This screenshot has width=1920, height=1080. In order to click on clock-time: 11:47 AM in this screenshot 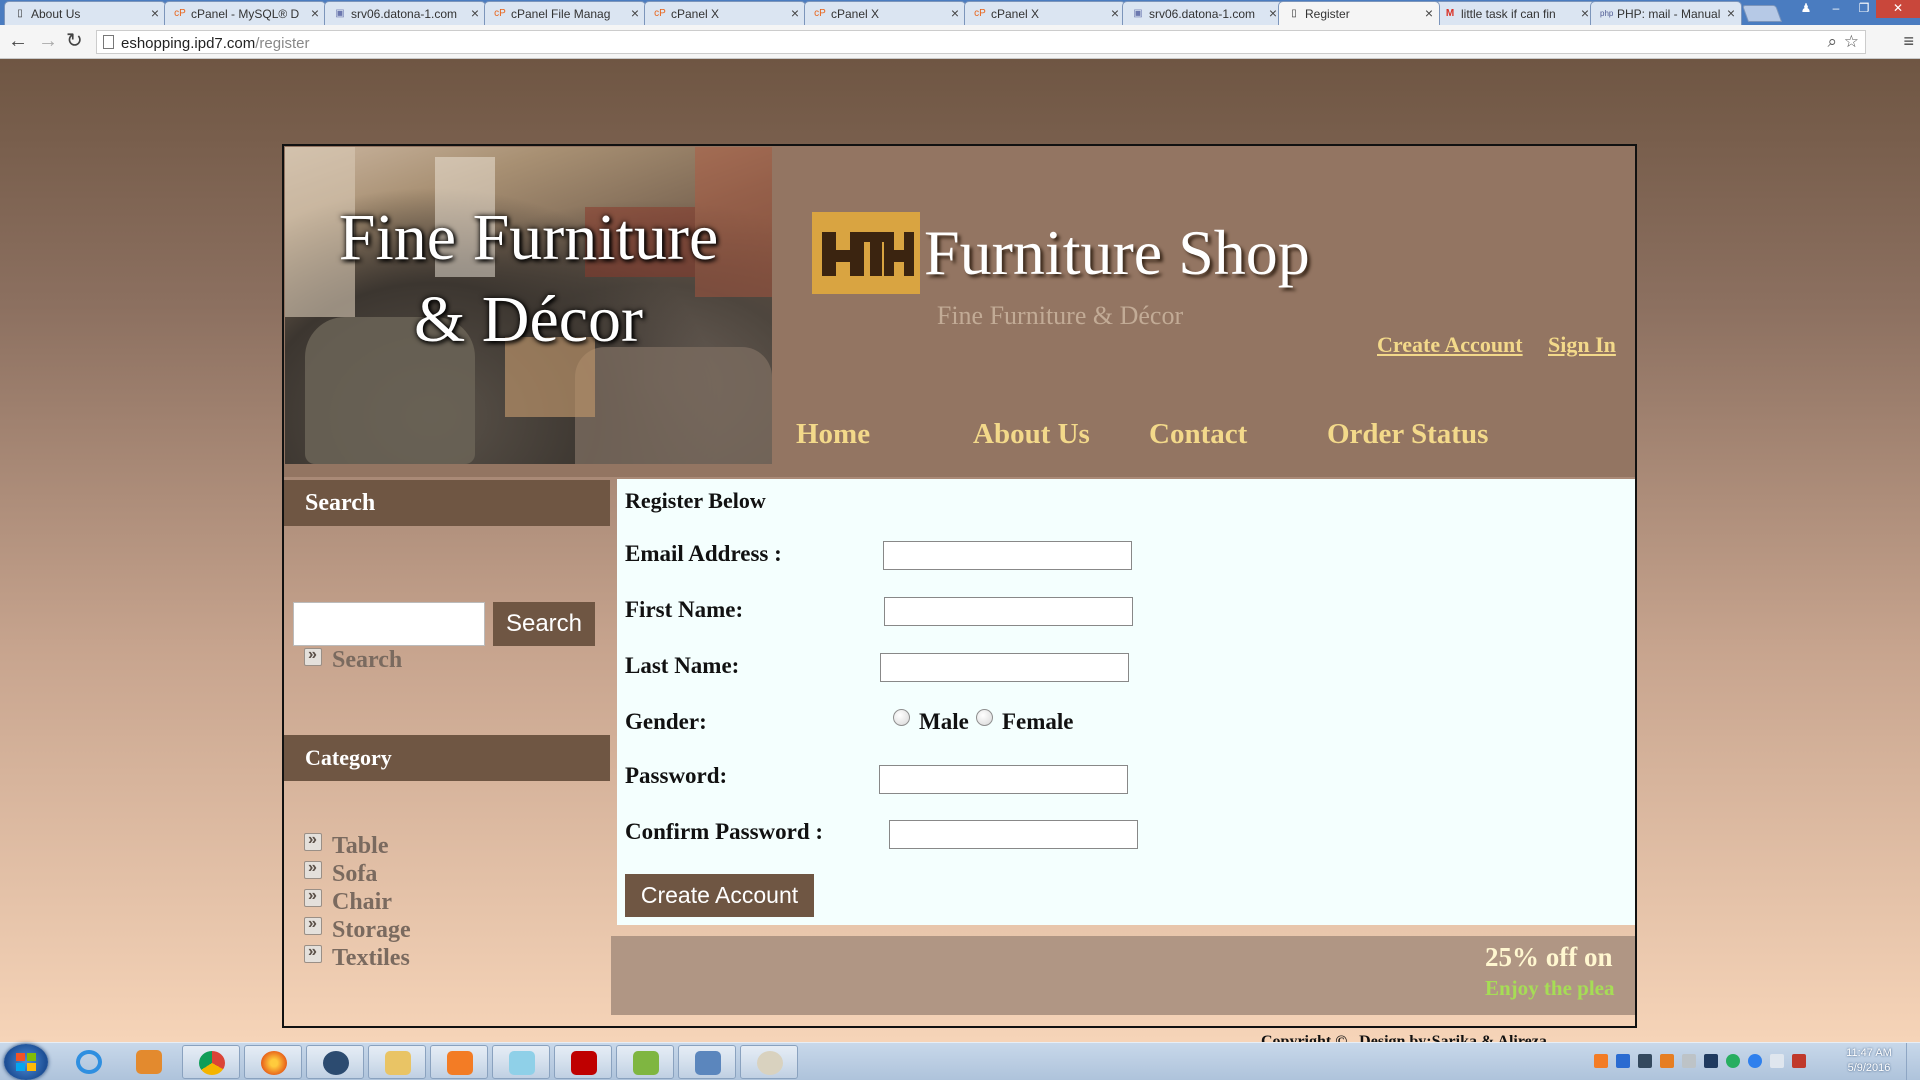, I will do `click(1869, 1053)`.